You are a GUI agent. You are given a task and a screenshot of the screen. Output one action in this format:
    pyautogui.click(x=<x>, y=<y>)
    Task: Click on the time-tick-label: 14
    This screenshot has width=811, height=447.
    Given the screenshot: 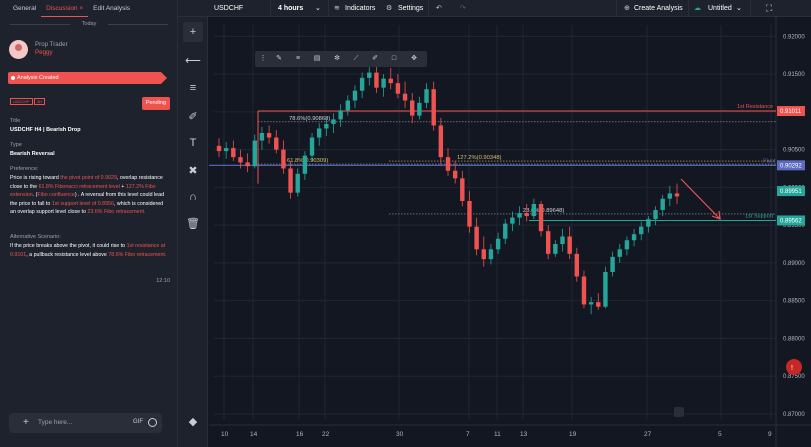 What is the action you would take?
    pyautogui.click(x=254, y=434)
    